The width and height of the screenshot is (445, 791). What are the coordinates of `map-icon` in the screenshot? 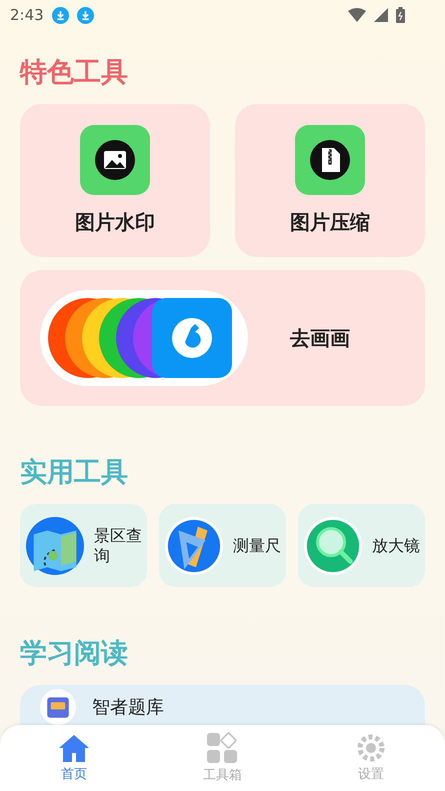 It's located at (55, 545).